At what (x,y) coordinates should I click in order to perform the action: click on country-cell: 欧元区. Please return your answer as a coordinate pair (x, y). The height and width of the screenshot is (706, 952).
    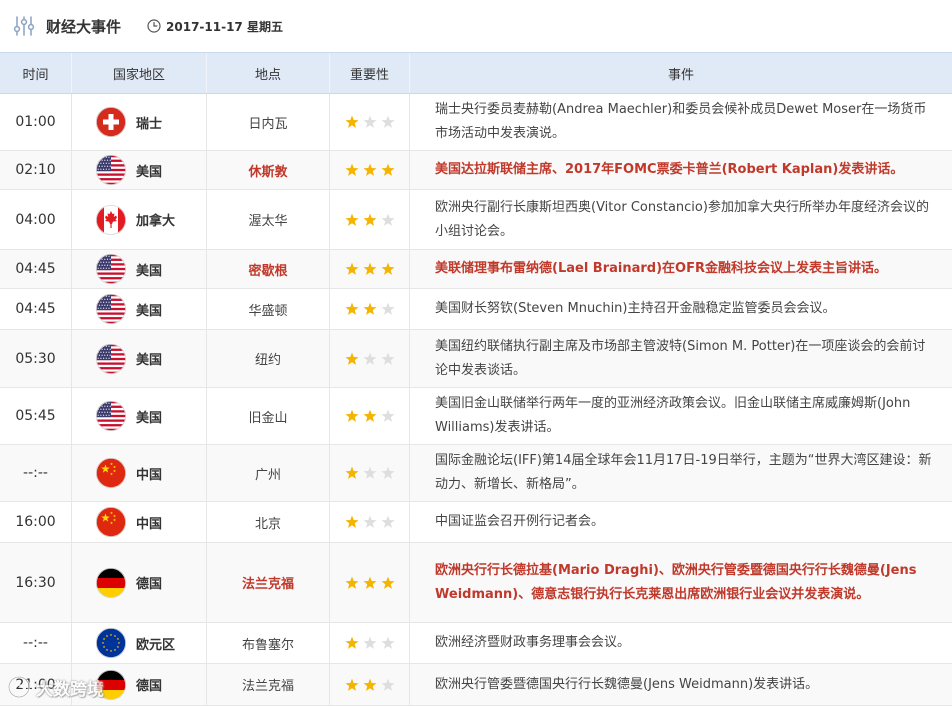
    Looking at the image, I should click on (139, 643).